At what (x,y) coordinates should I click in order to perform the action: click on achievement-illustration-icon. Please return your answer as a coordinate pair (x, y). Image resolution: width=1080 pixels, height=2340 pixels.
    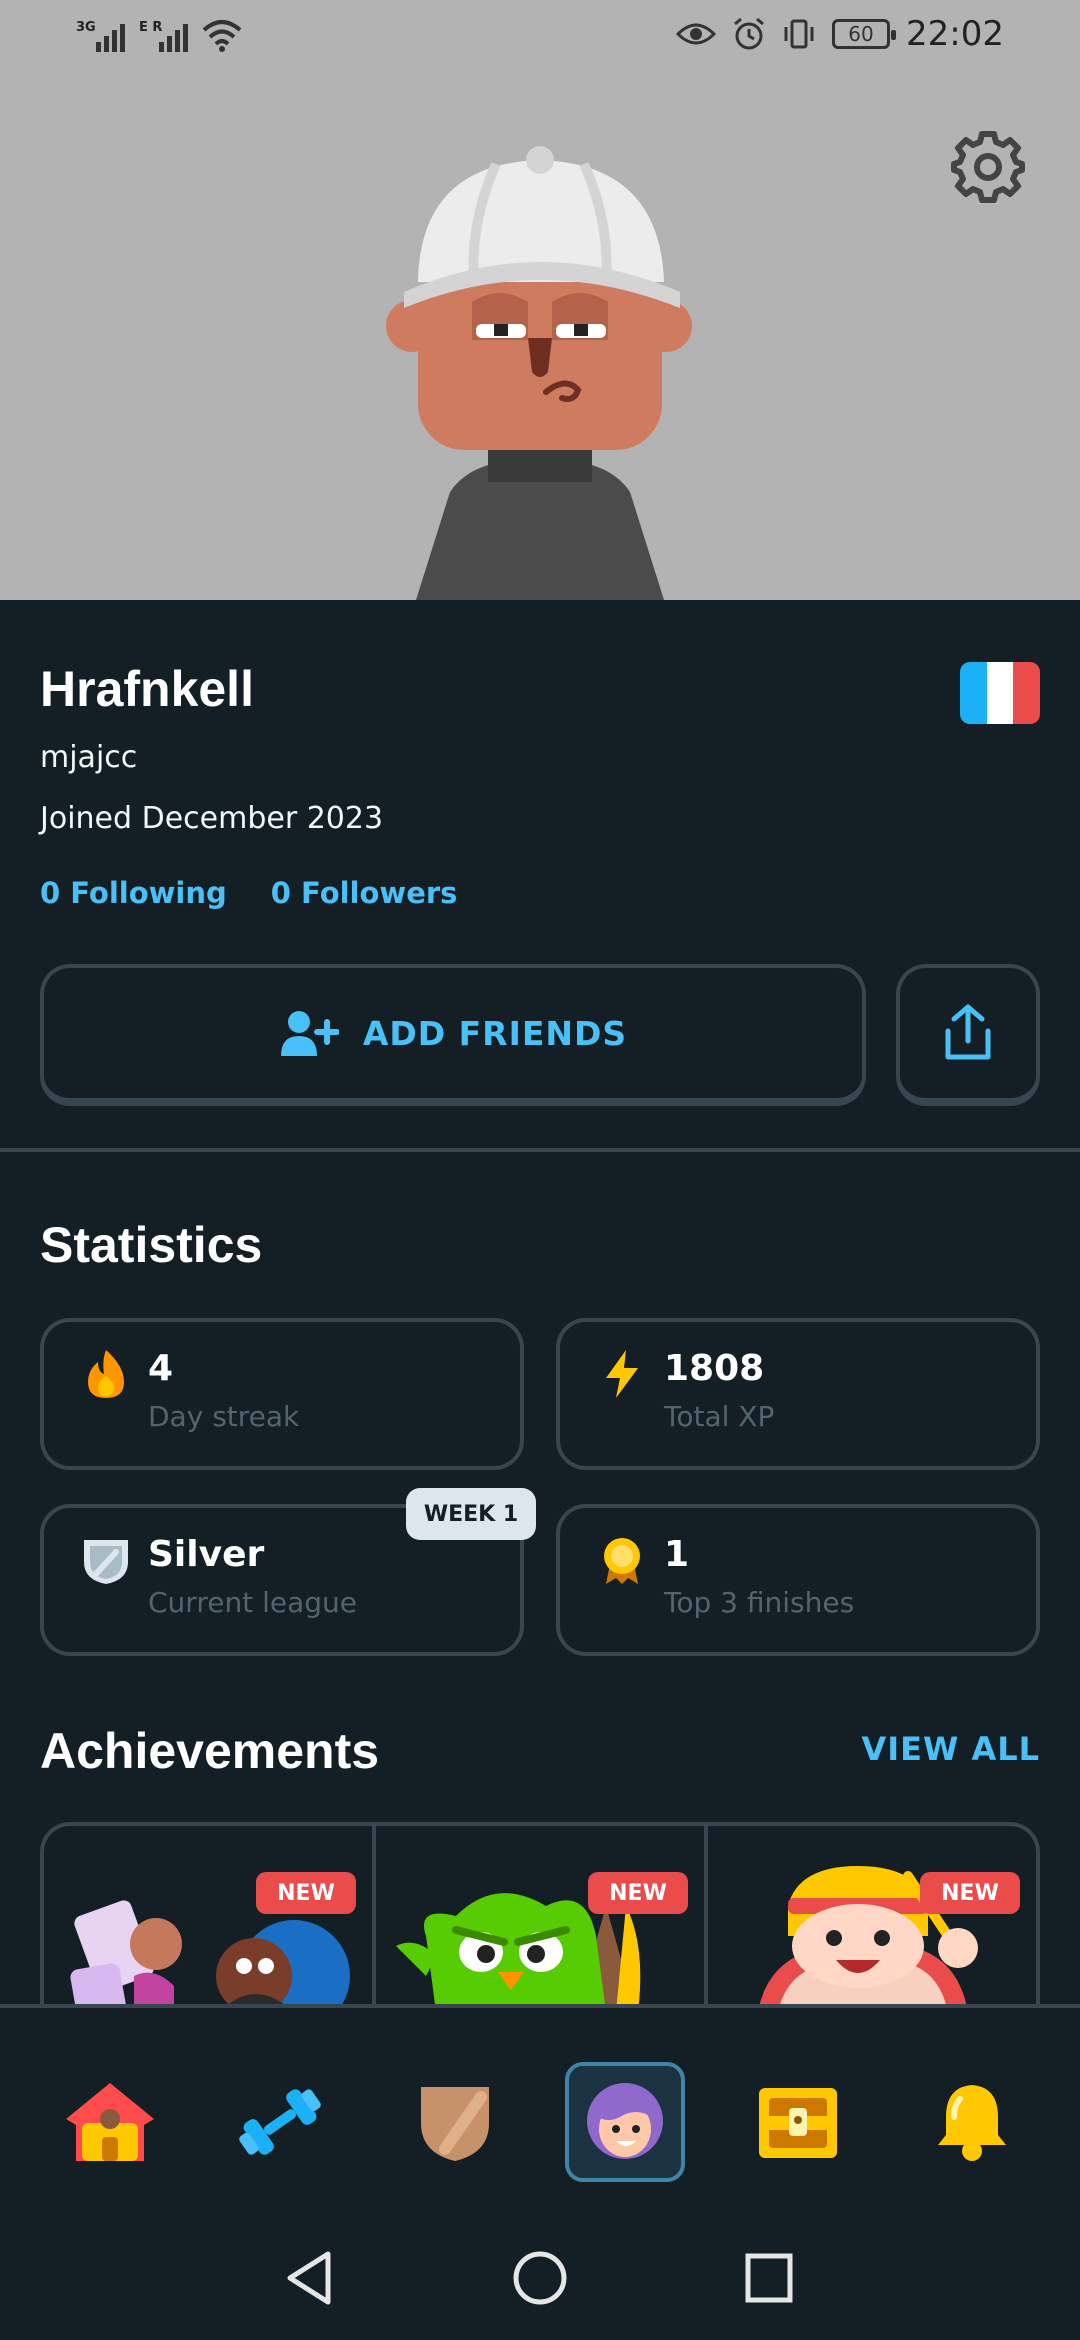
    Looking at the image, I should click on (210, 1954).